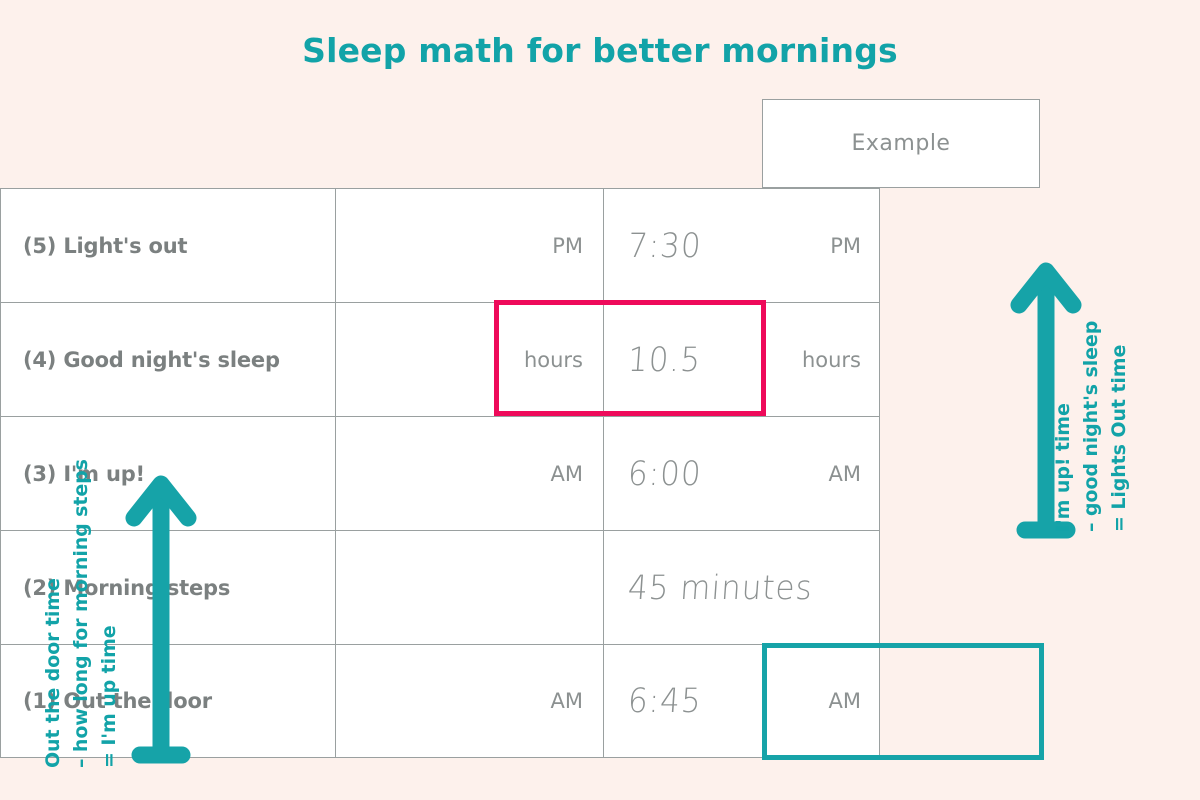 This screenshot has width=1200, height=800. I want to click on row-example-value: 7:30, so click(664, 245).